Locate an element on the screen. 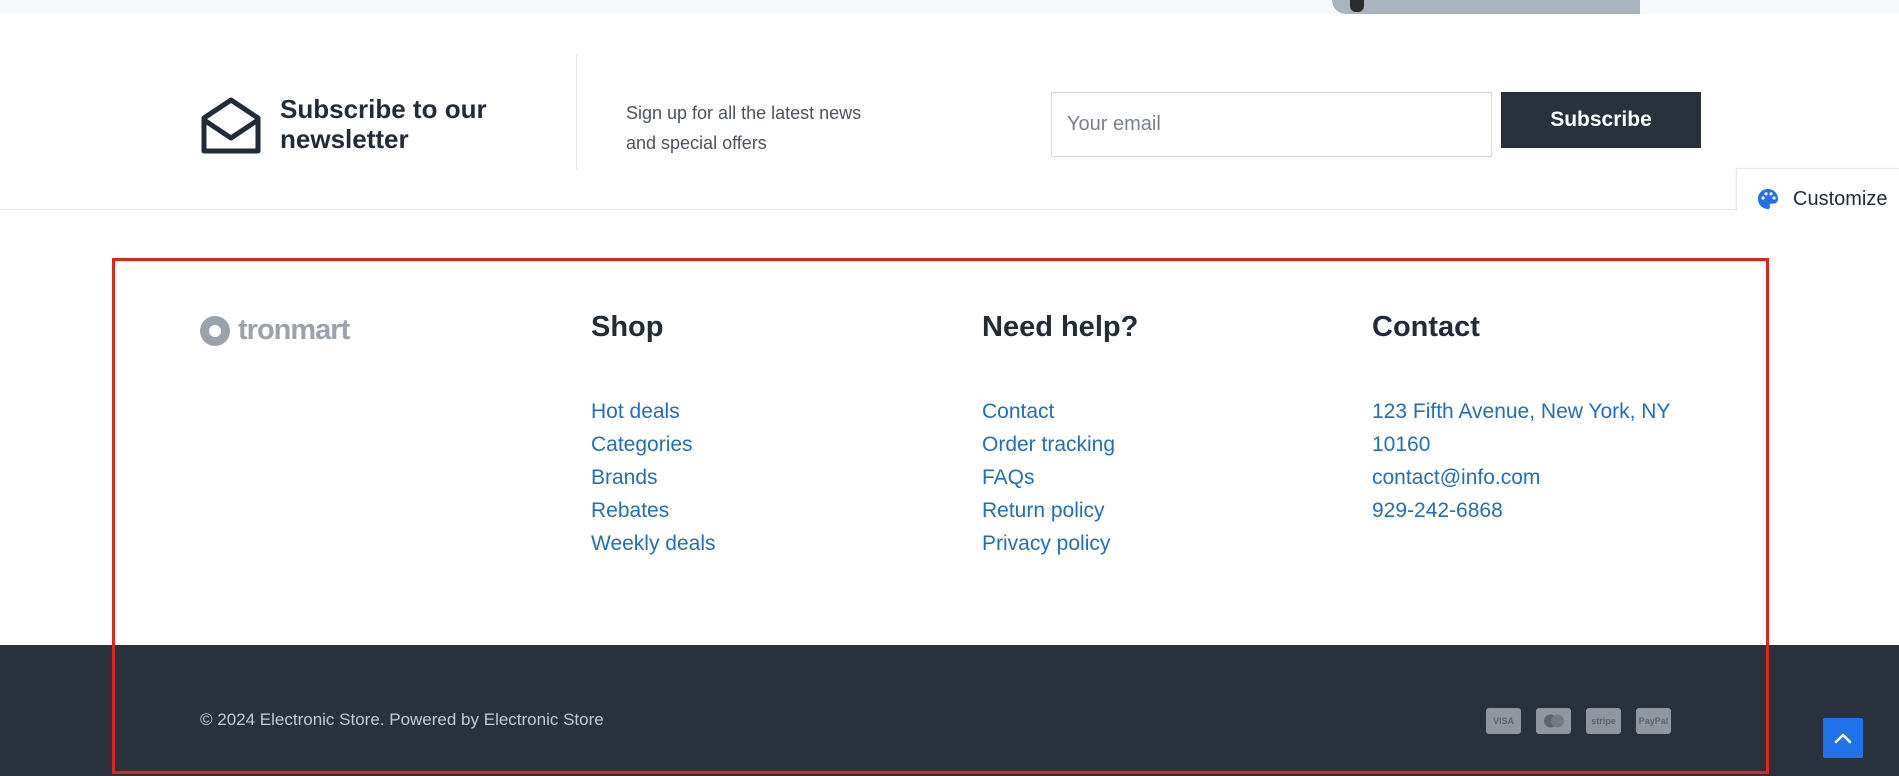  footer-link-rebates: Rebates is located at coordinates (630, 510).